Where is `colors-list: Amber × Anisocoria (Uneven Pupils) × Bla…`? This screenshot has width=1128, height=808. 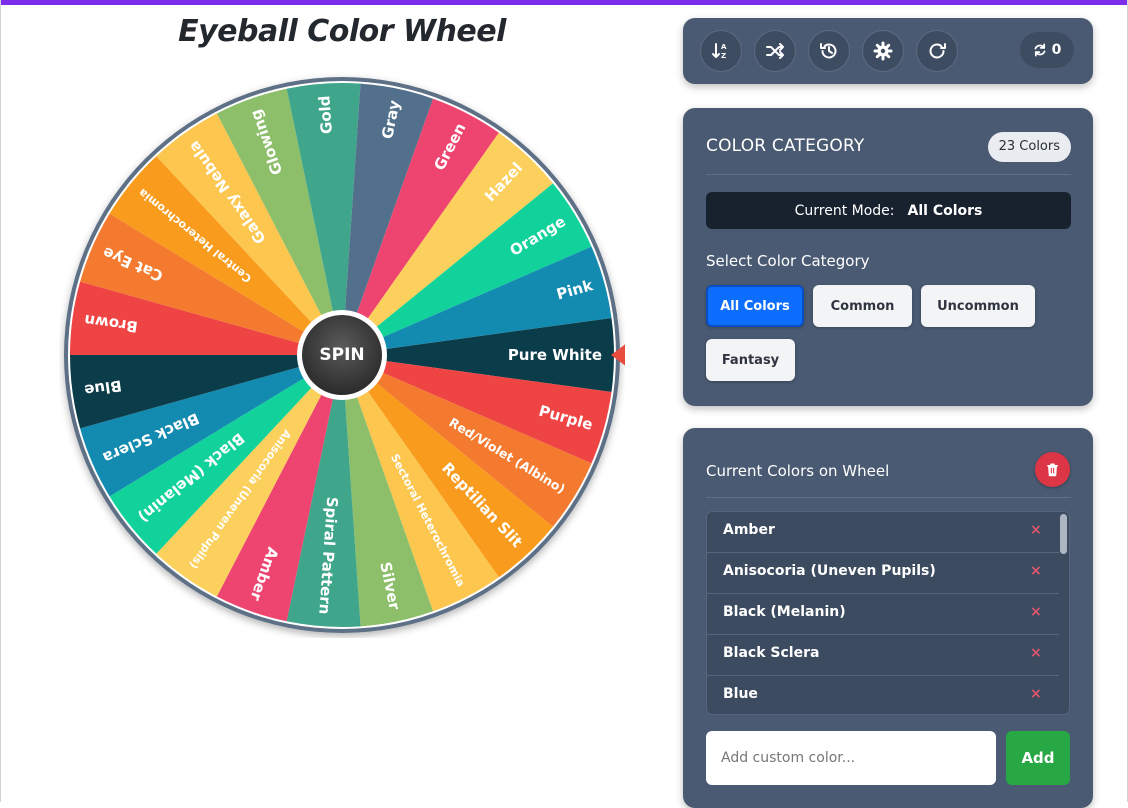
colors-list: Amber × Anisocoria (Uneven Pupils) × Bla… is located at coordinates (888, 613).